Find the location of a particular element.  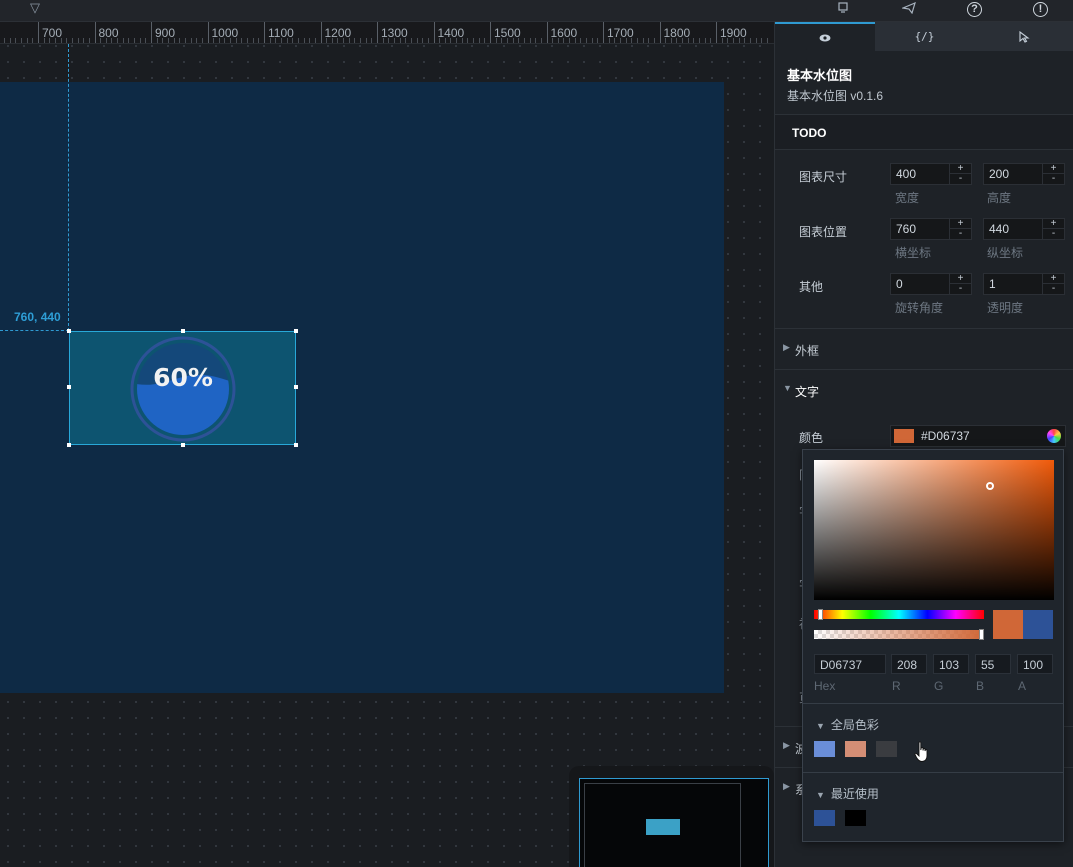

b-input: 55 is located at coordinates (993, 664).